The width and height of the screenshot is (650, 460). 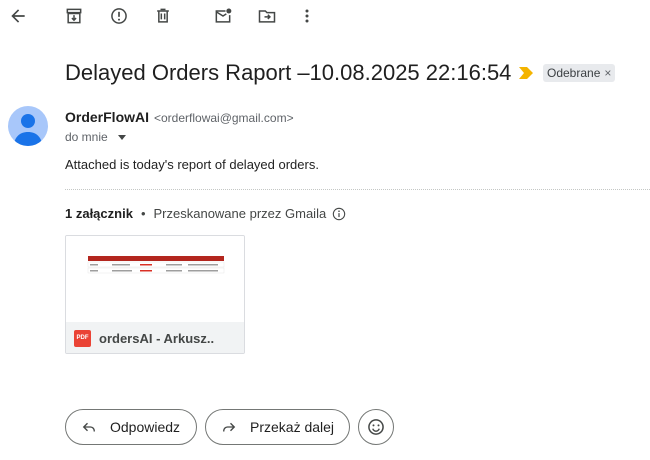 I want to click on divider, so click(x=357, y=189).